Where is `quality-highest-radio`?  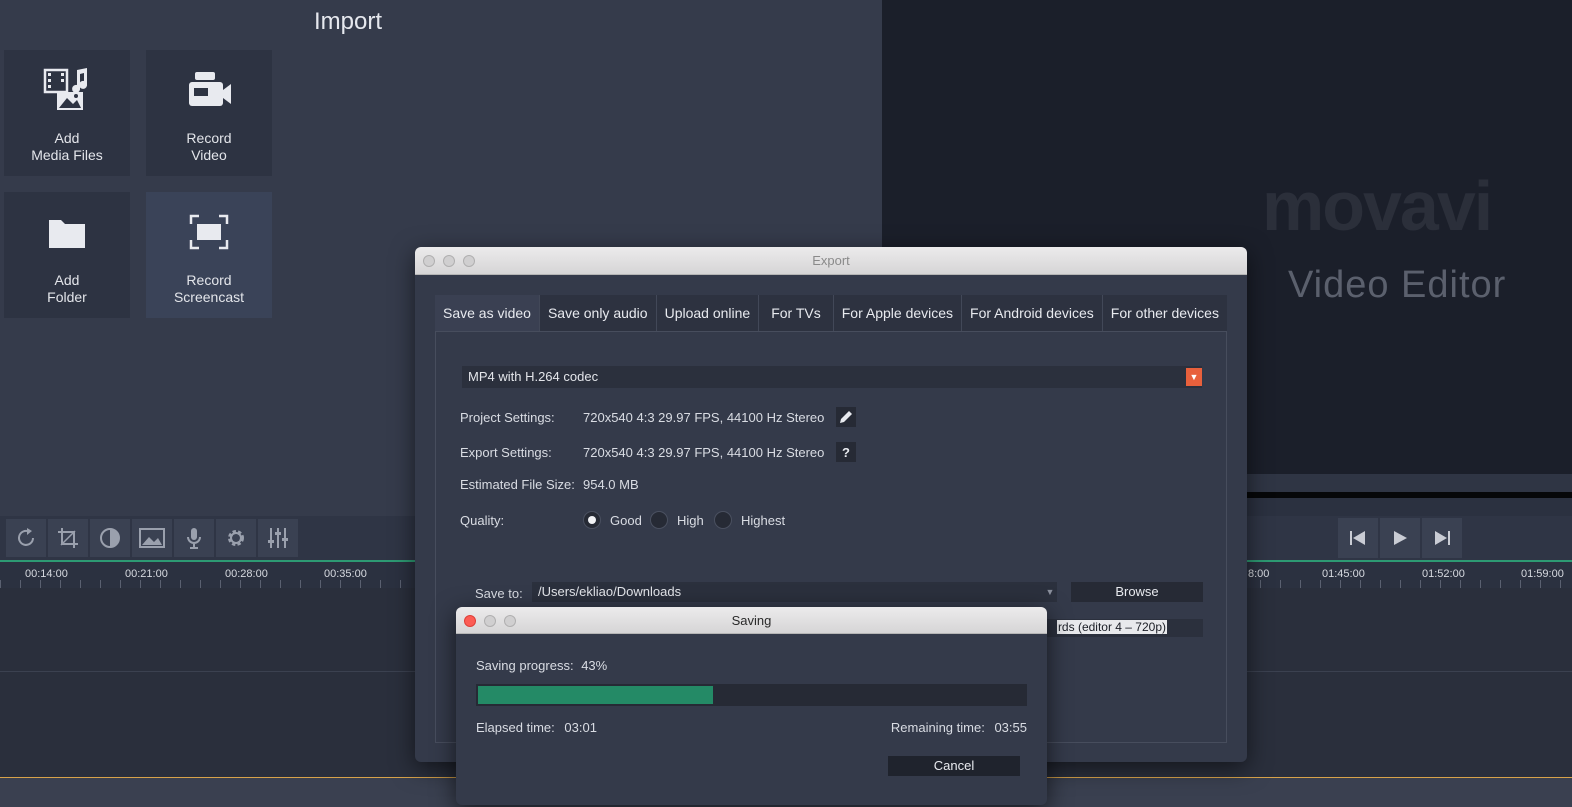
quality-highest-radio is located at coordinates (723, 520).